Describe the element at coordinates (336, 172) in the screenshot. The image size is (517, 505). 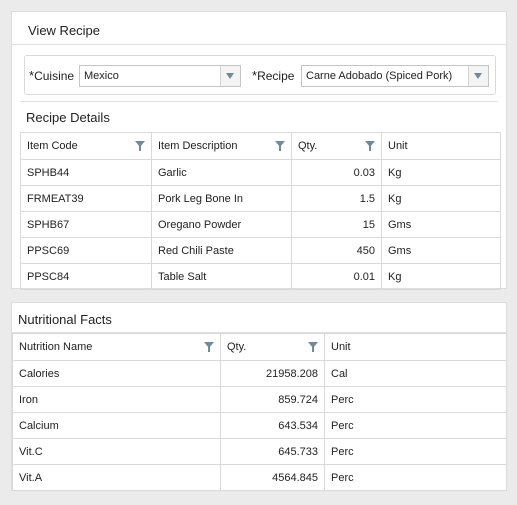
I see `qty-cell: 0.03` at that location.